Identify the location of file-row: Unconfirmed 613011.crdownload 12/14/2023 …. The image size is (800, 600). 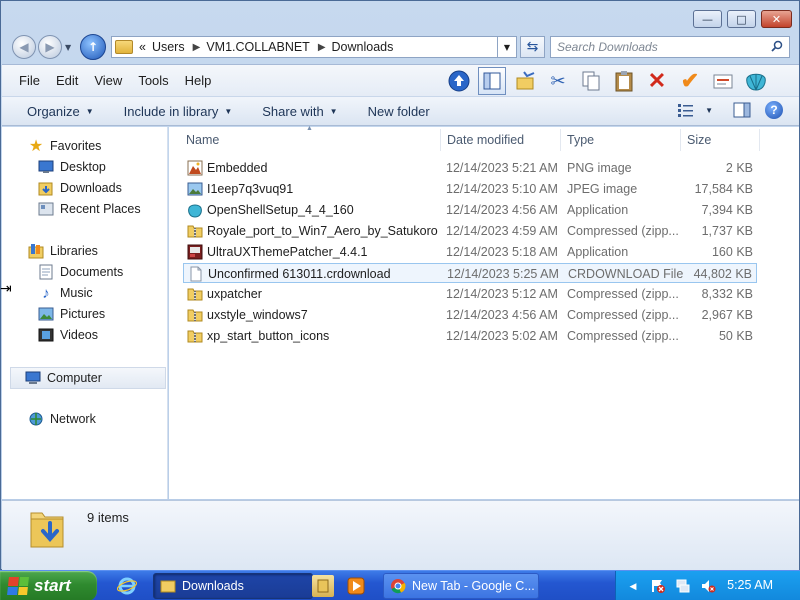
(470, 273).